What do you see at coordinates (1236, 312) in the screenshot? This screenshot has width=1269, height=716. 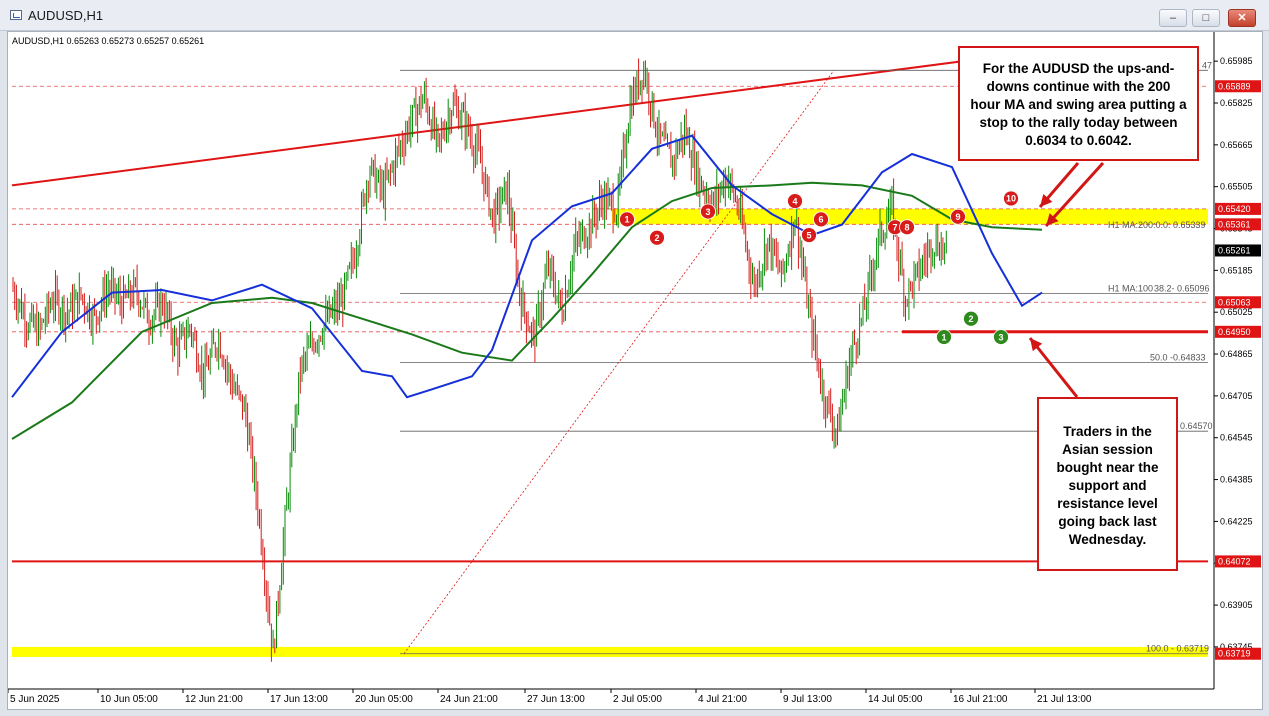 I see `y-tick-label: 0.65025` at bounding box center [1236, 312].